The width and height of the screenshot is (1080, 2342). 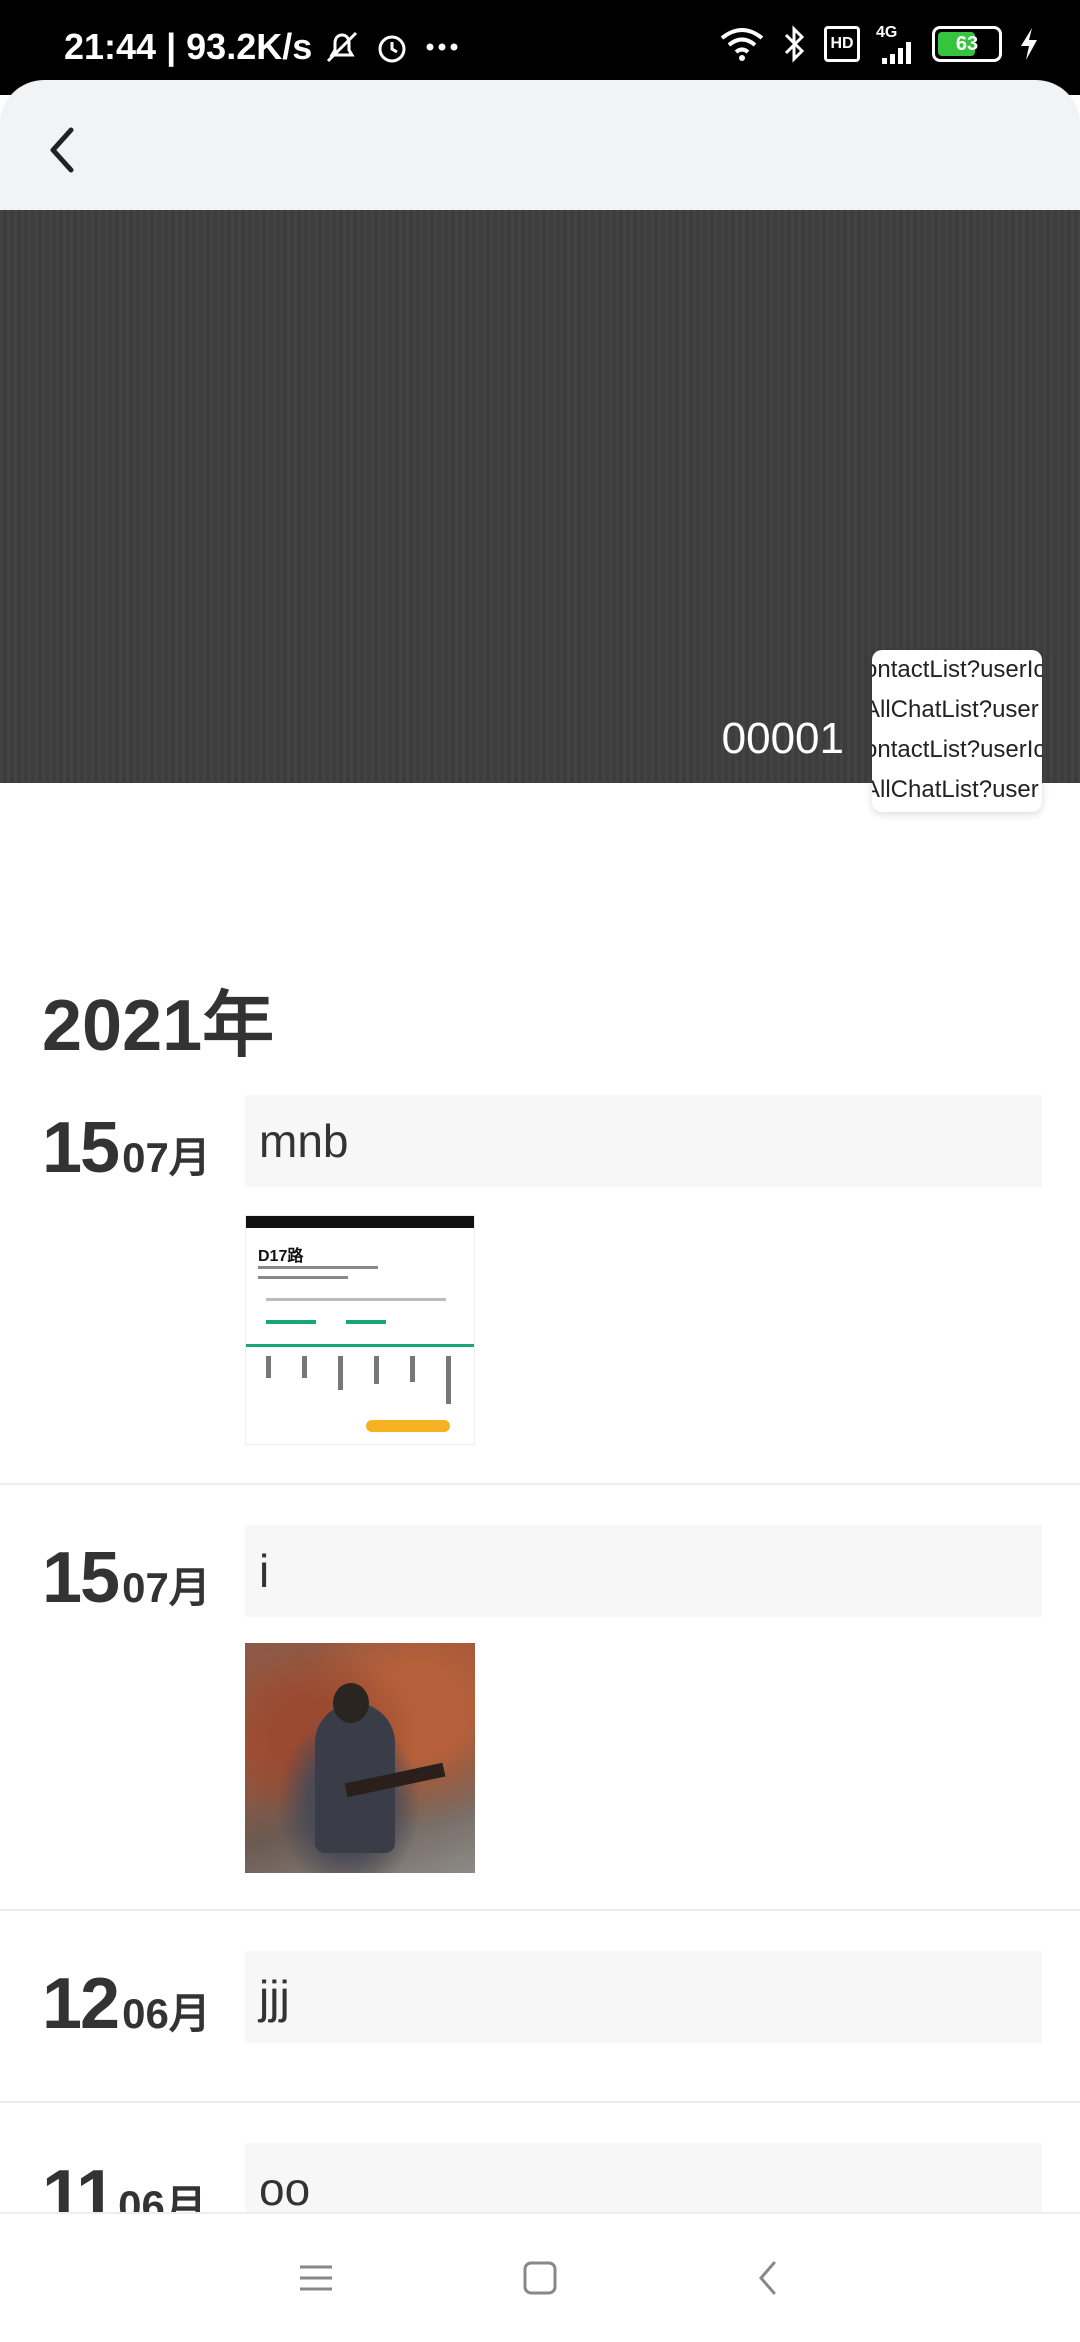 What do you see at coordinates (249, 46) in the screenshot?
I see `network-speed: 93.2K/s` at bounding box center [249, 46].